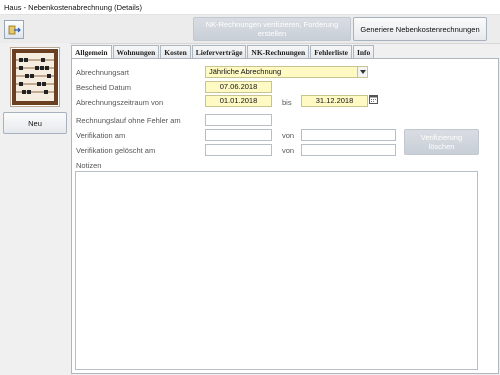 This screenshot has width=500, height=375. Describe the element at coordinates (14, 29) in the screenshot. I see `form-exit-icon` at that location.